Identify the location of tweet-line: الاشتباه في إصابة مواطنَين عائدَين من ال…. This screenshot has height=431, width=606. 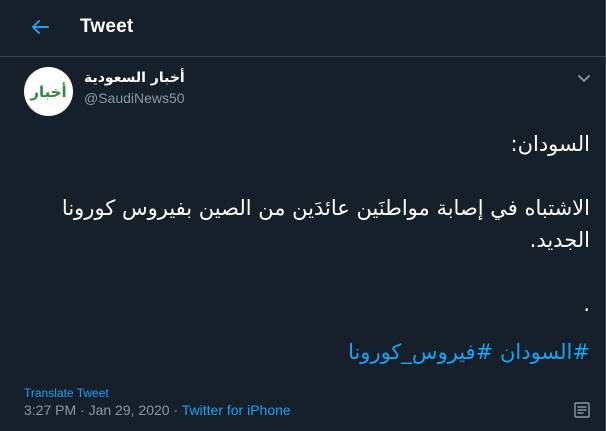
(325, 224).